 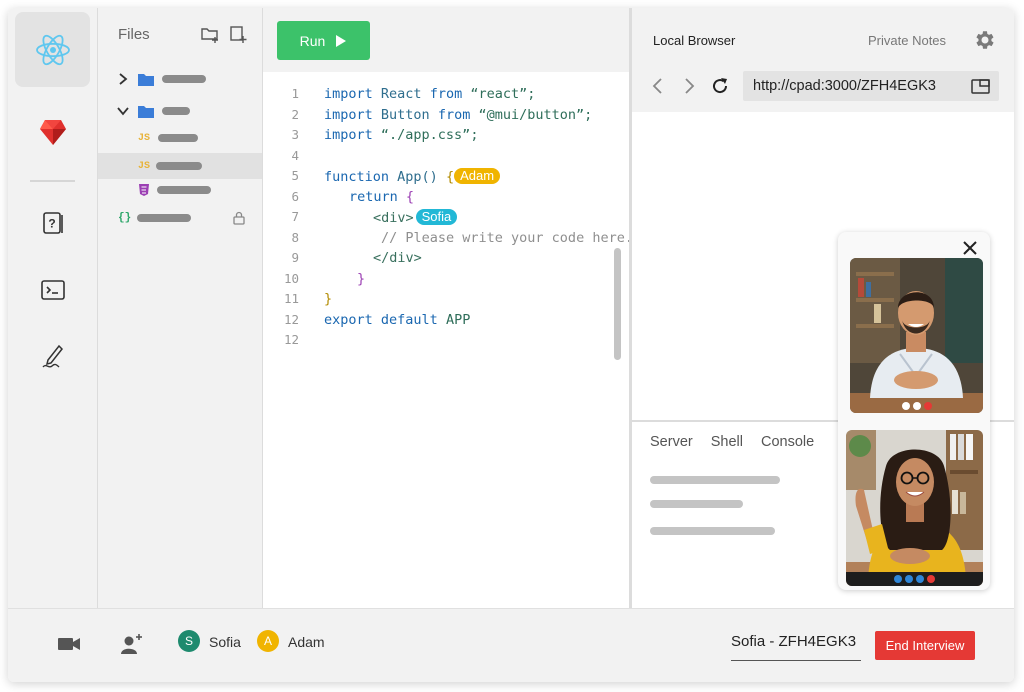 I want to click on video-camera-icon, so click(x=69, y=644).